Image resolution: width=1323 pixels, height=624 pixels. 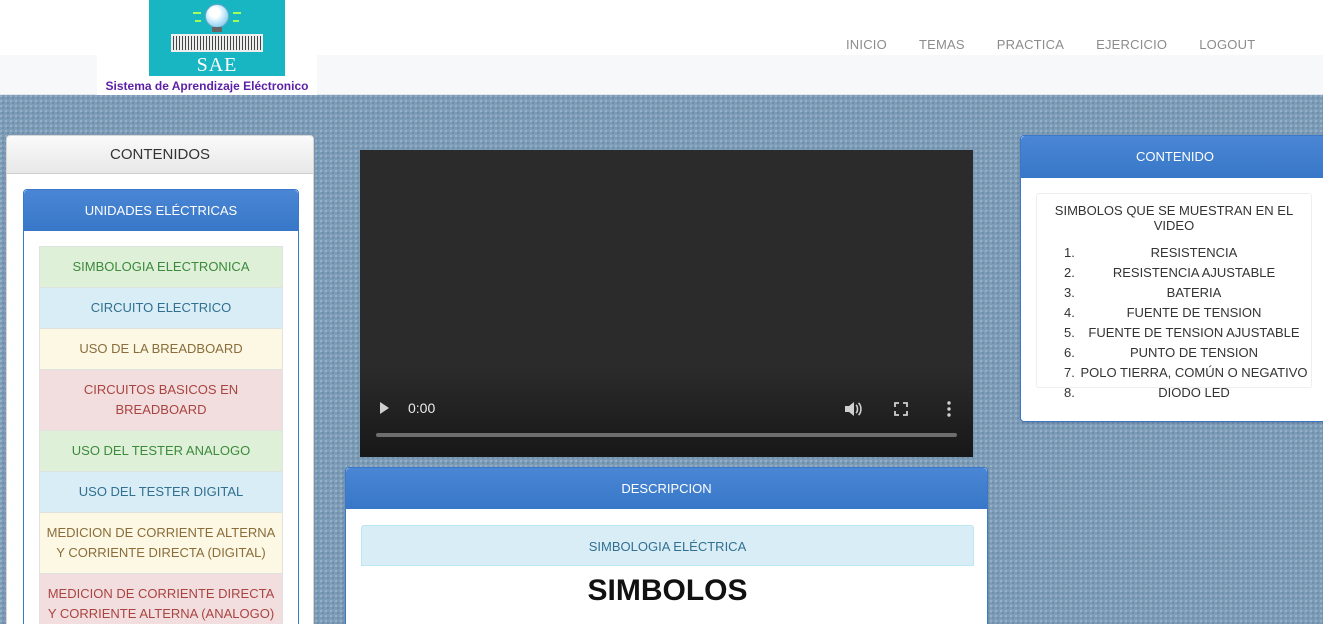 I want to click on main-nav: INICIO TEMAS PRACTICA EJERCICIO LOGOUT, so click(x=1050, y=44).